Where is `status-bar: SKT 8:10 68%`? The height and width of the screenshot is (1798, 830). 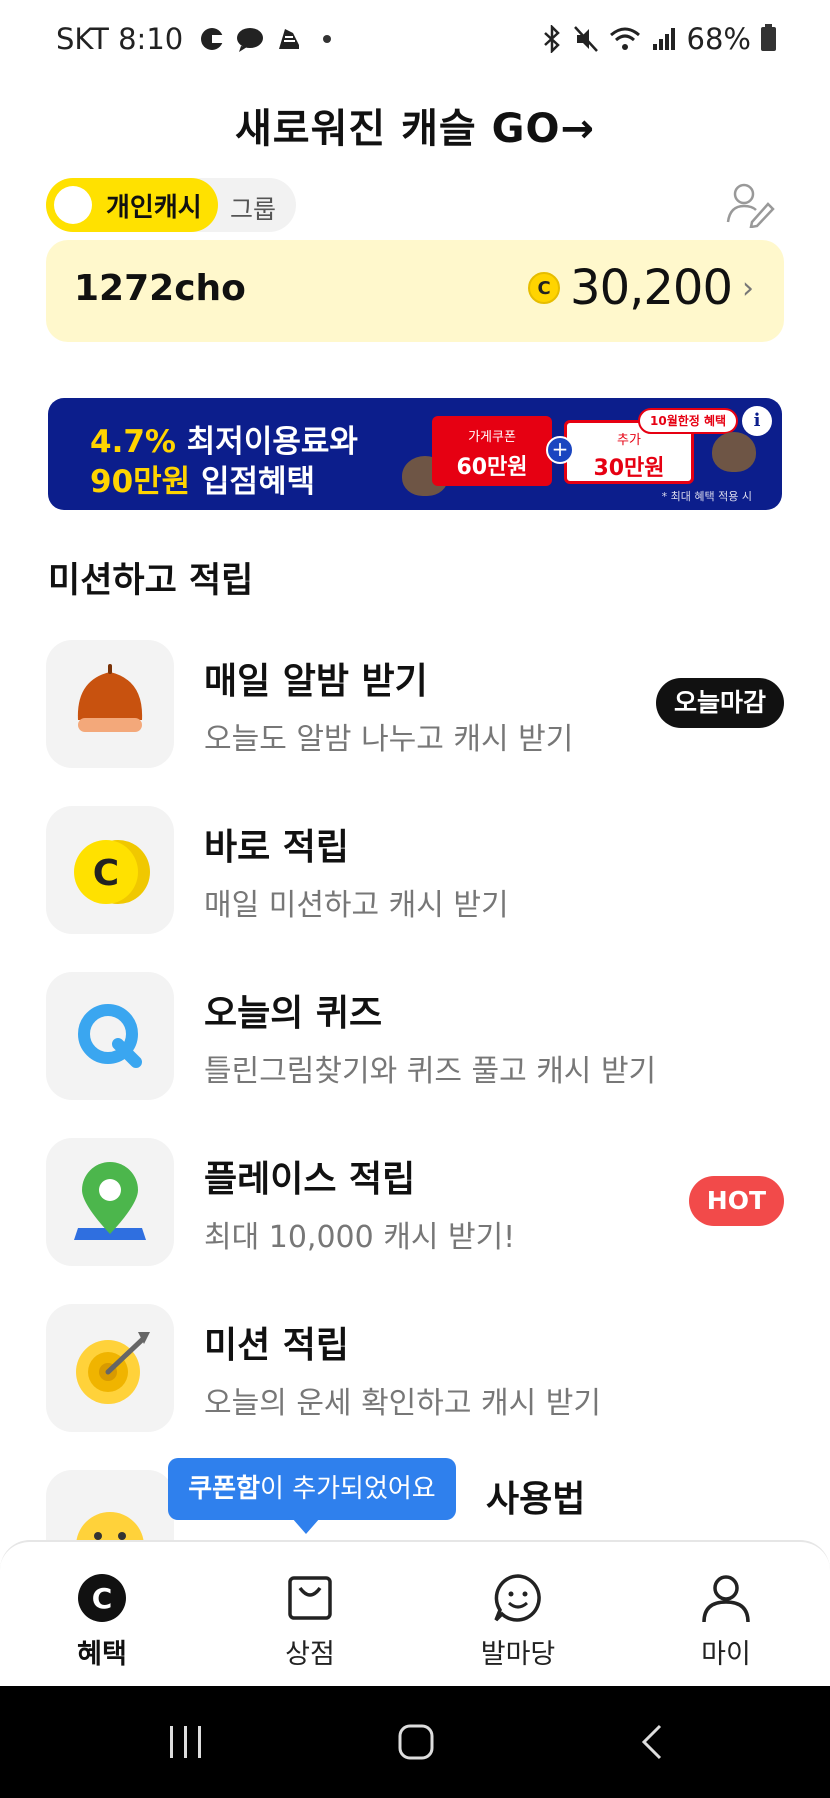 status-bar: SKT 8:10 68% is located at coordinates (415, 40).